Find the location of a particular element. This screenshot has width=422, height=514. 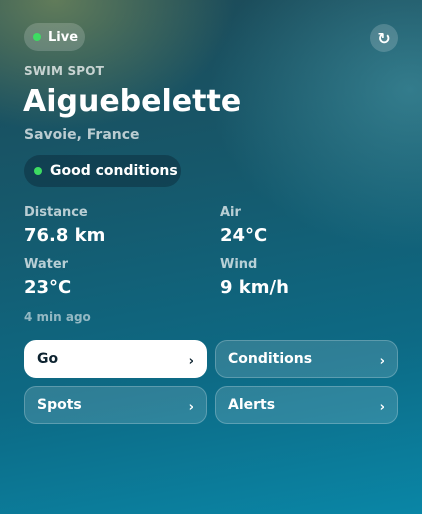

air-label: Air is located at coordinates (230, 212).